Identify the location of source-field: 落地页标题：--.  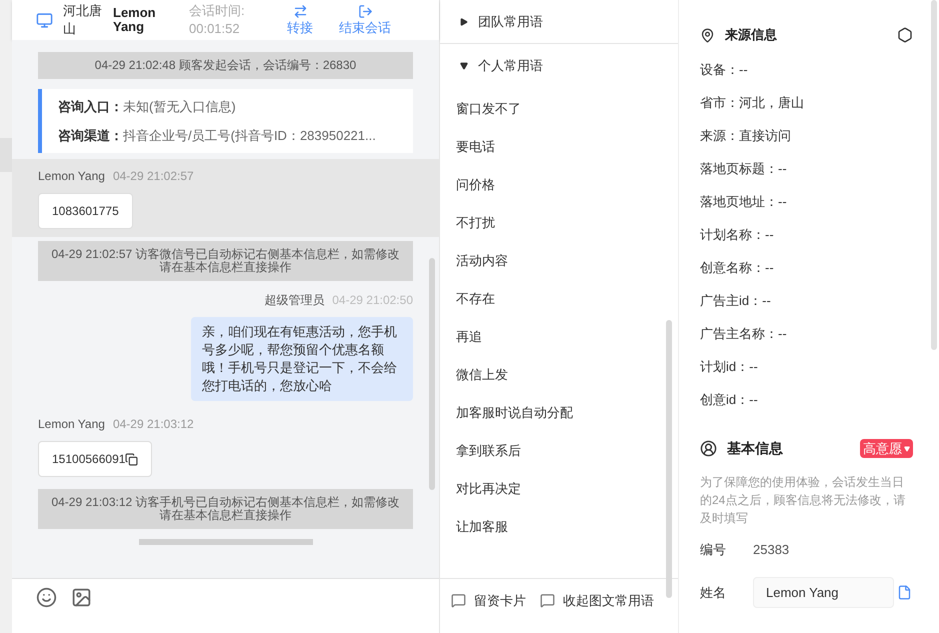
(806, 168).